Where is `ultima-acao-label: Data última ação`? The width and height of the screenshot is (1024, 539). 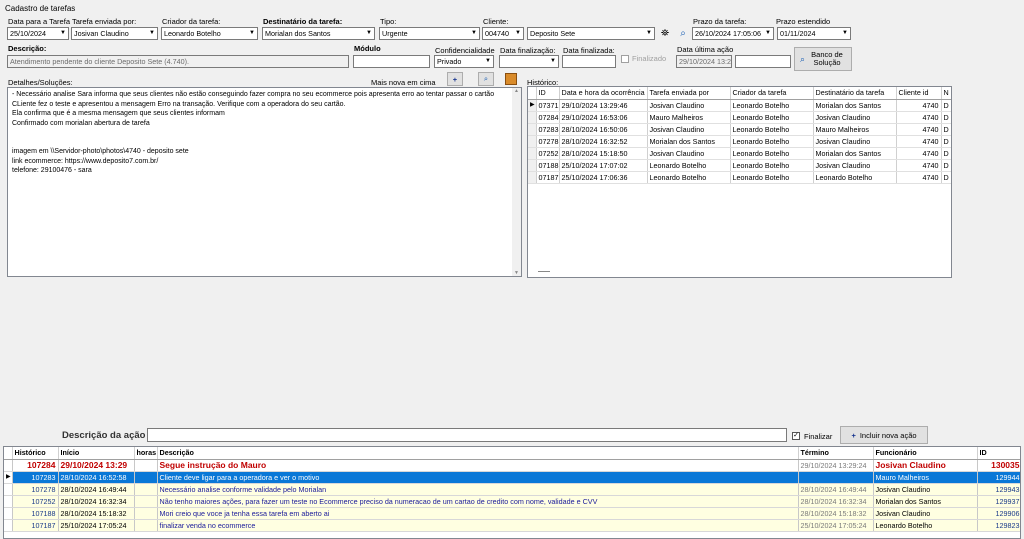 ultima-acao-label: Data última ação is located at coordinates (705, 49).